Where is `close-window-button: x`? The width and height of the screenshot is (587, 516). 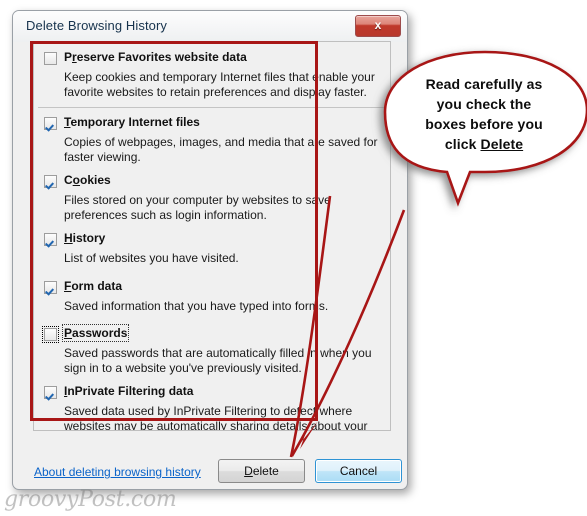 close-window-button: x is located at coordinates (378, 26).